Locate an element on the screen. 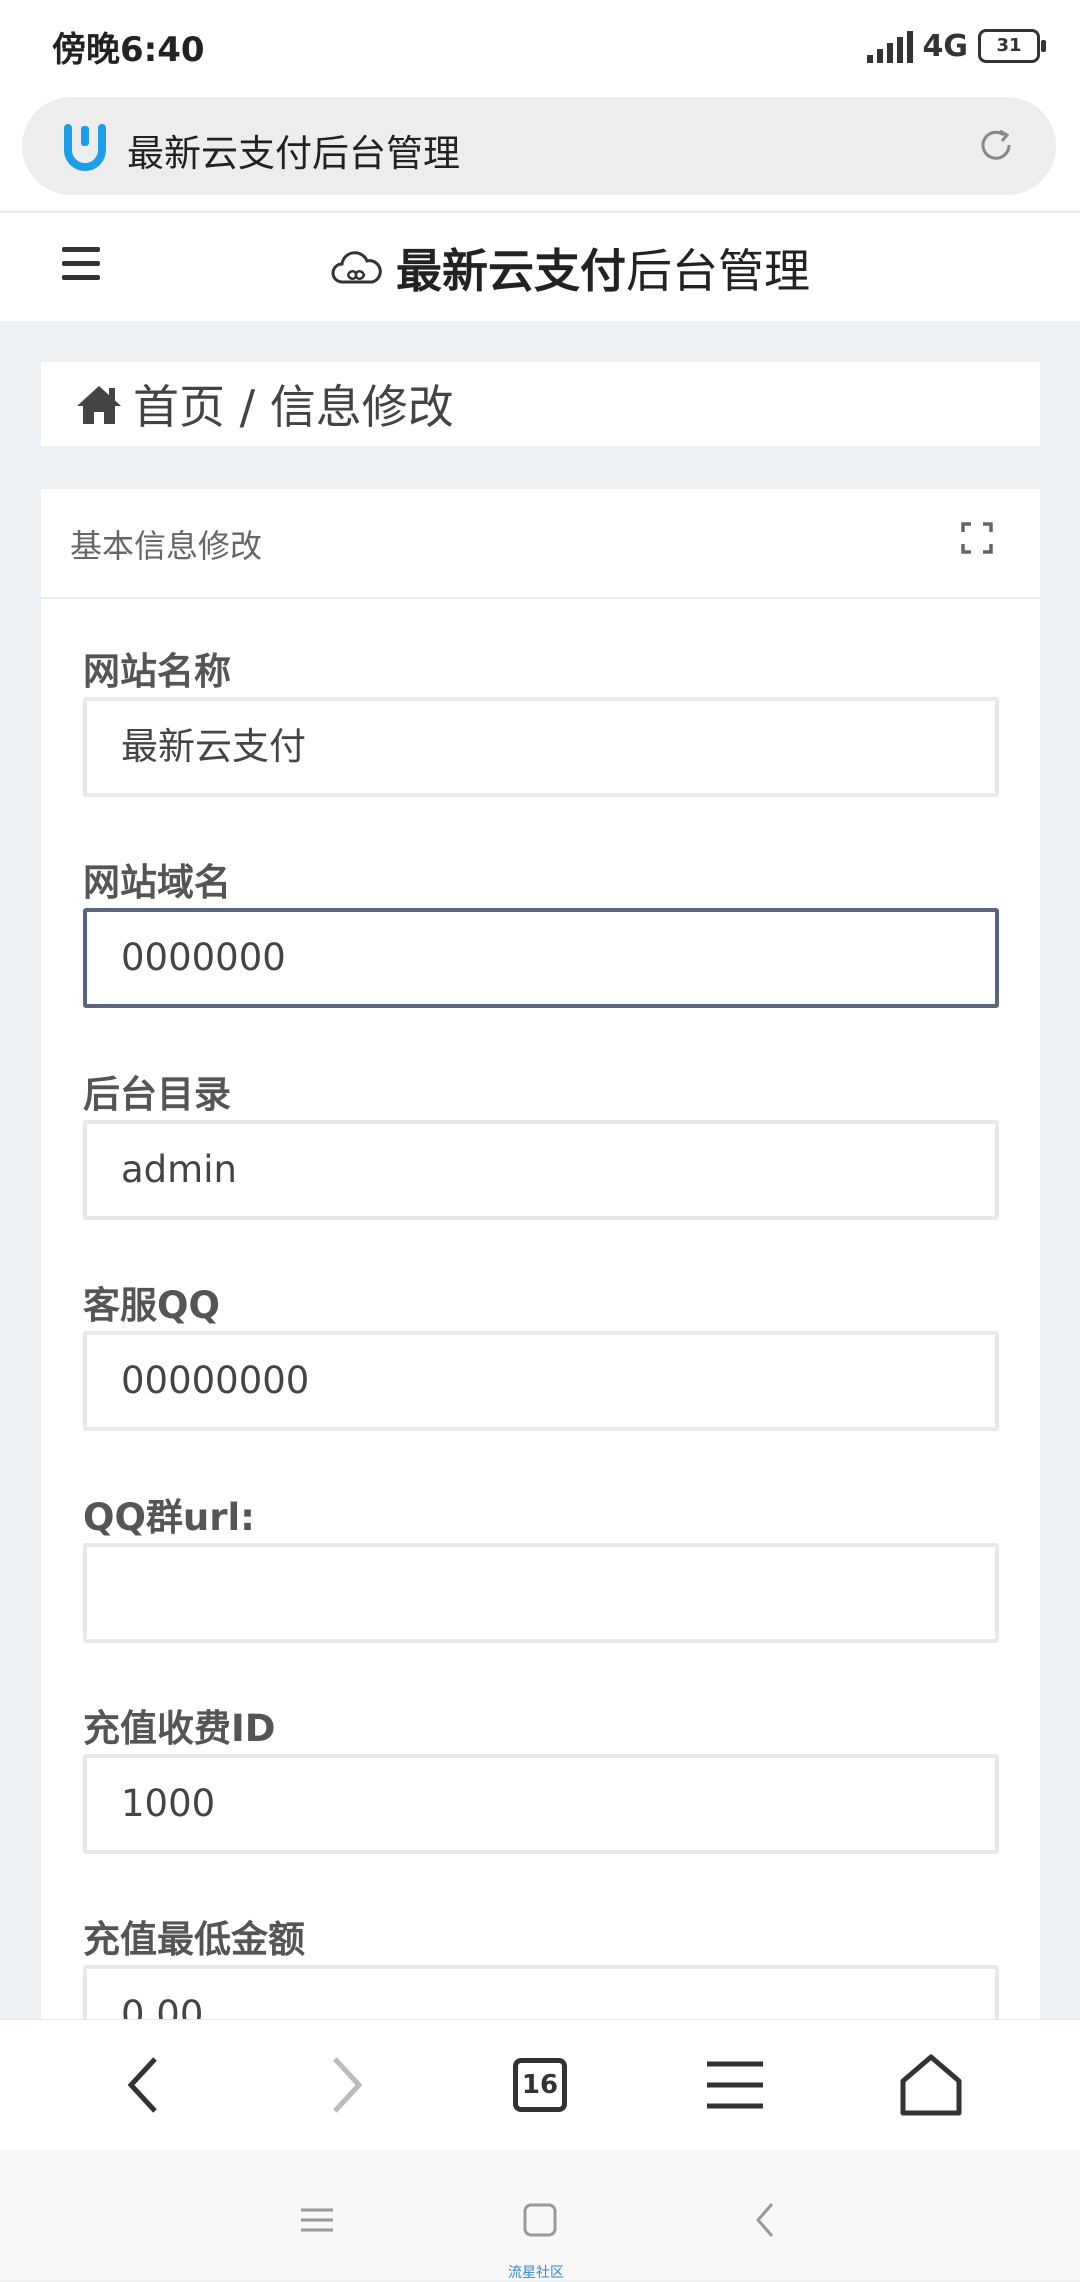 This screenshot has width=1080, height=2282. address-bar: 最新云支付后台管理 is located at coordinates (539, 146).